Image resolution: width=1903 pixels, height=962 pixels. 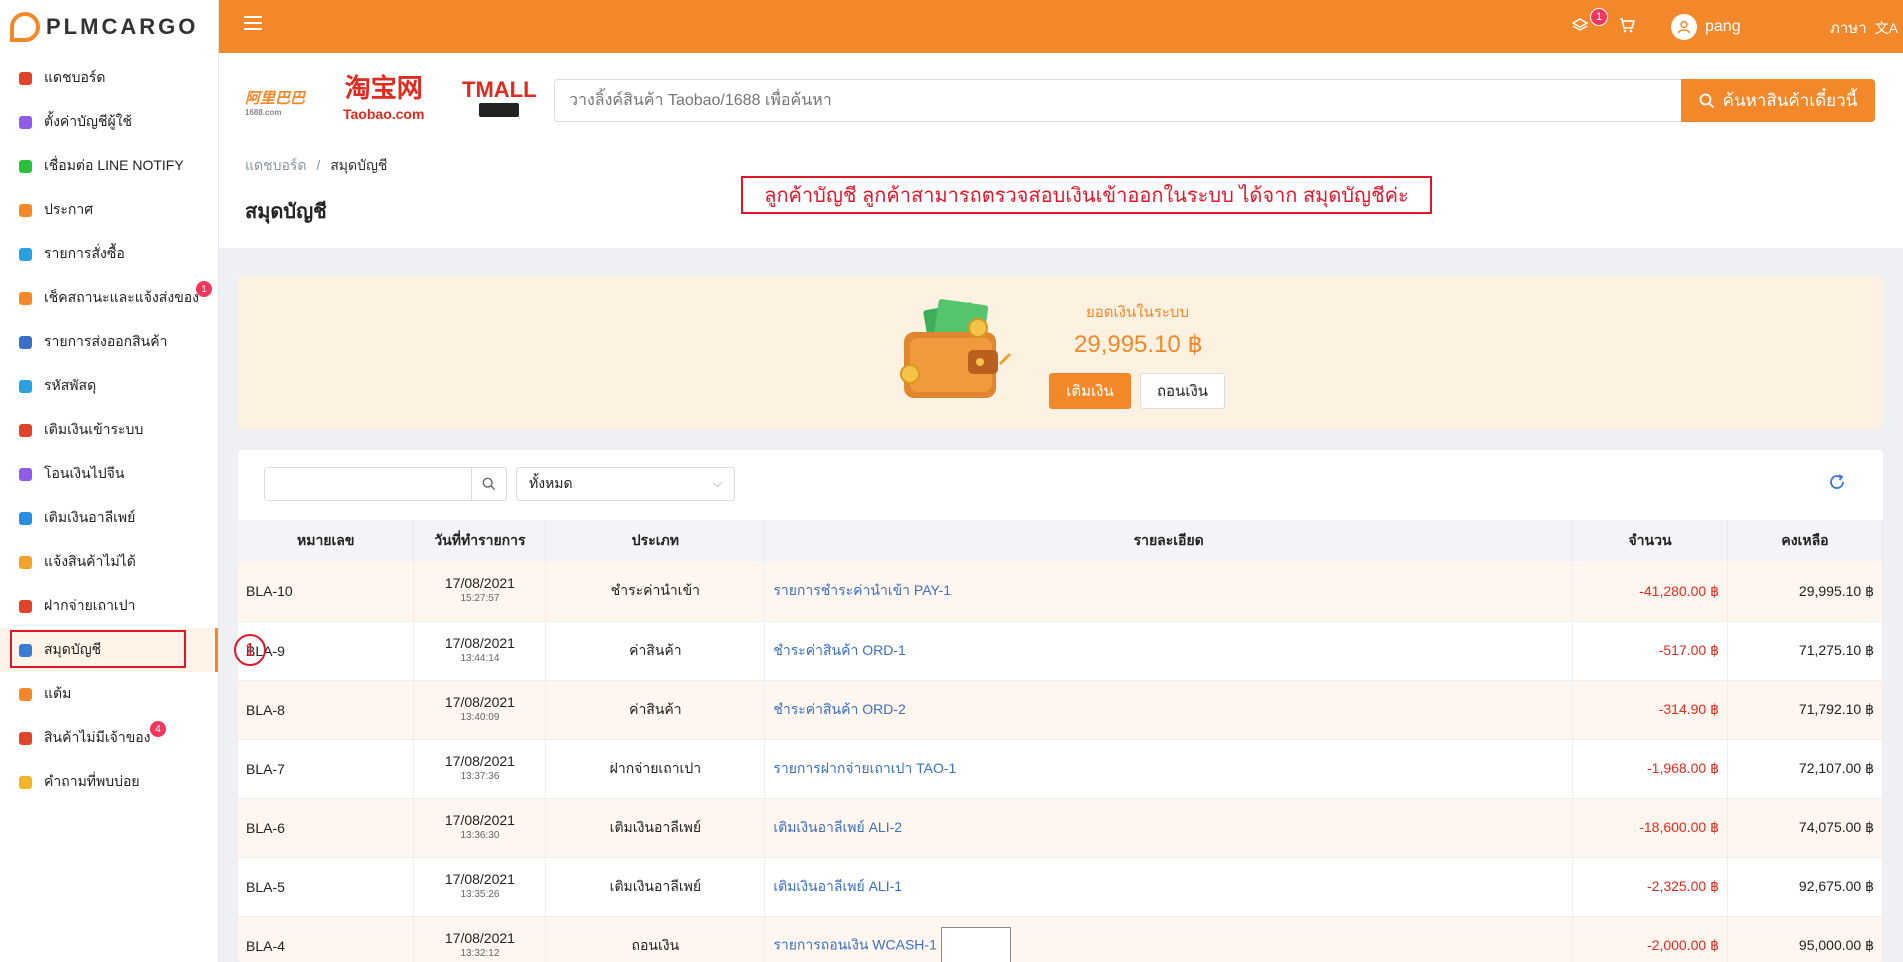 I want to click on sidebar-item-label: รหัสพัสดุ, so click(x=70, y=385).